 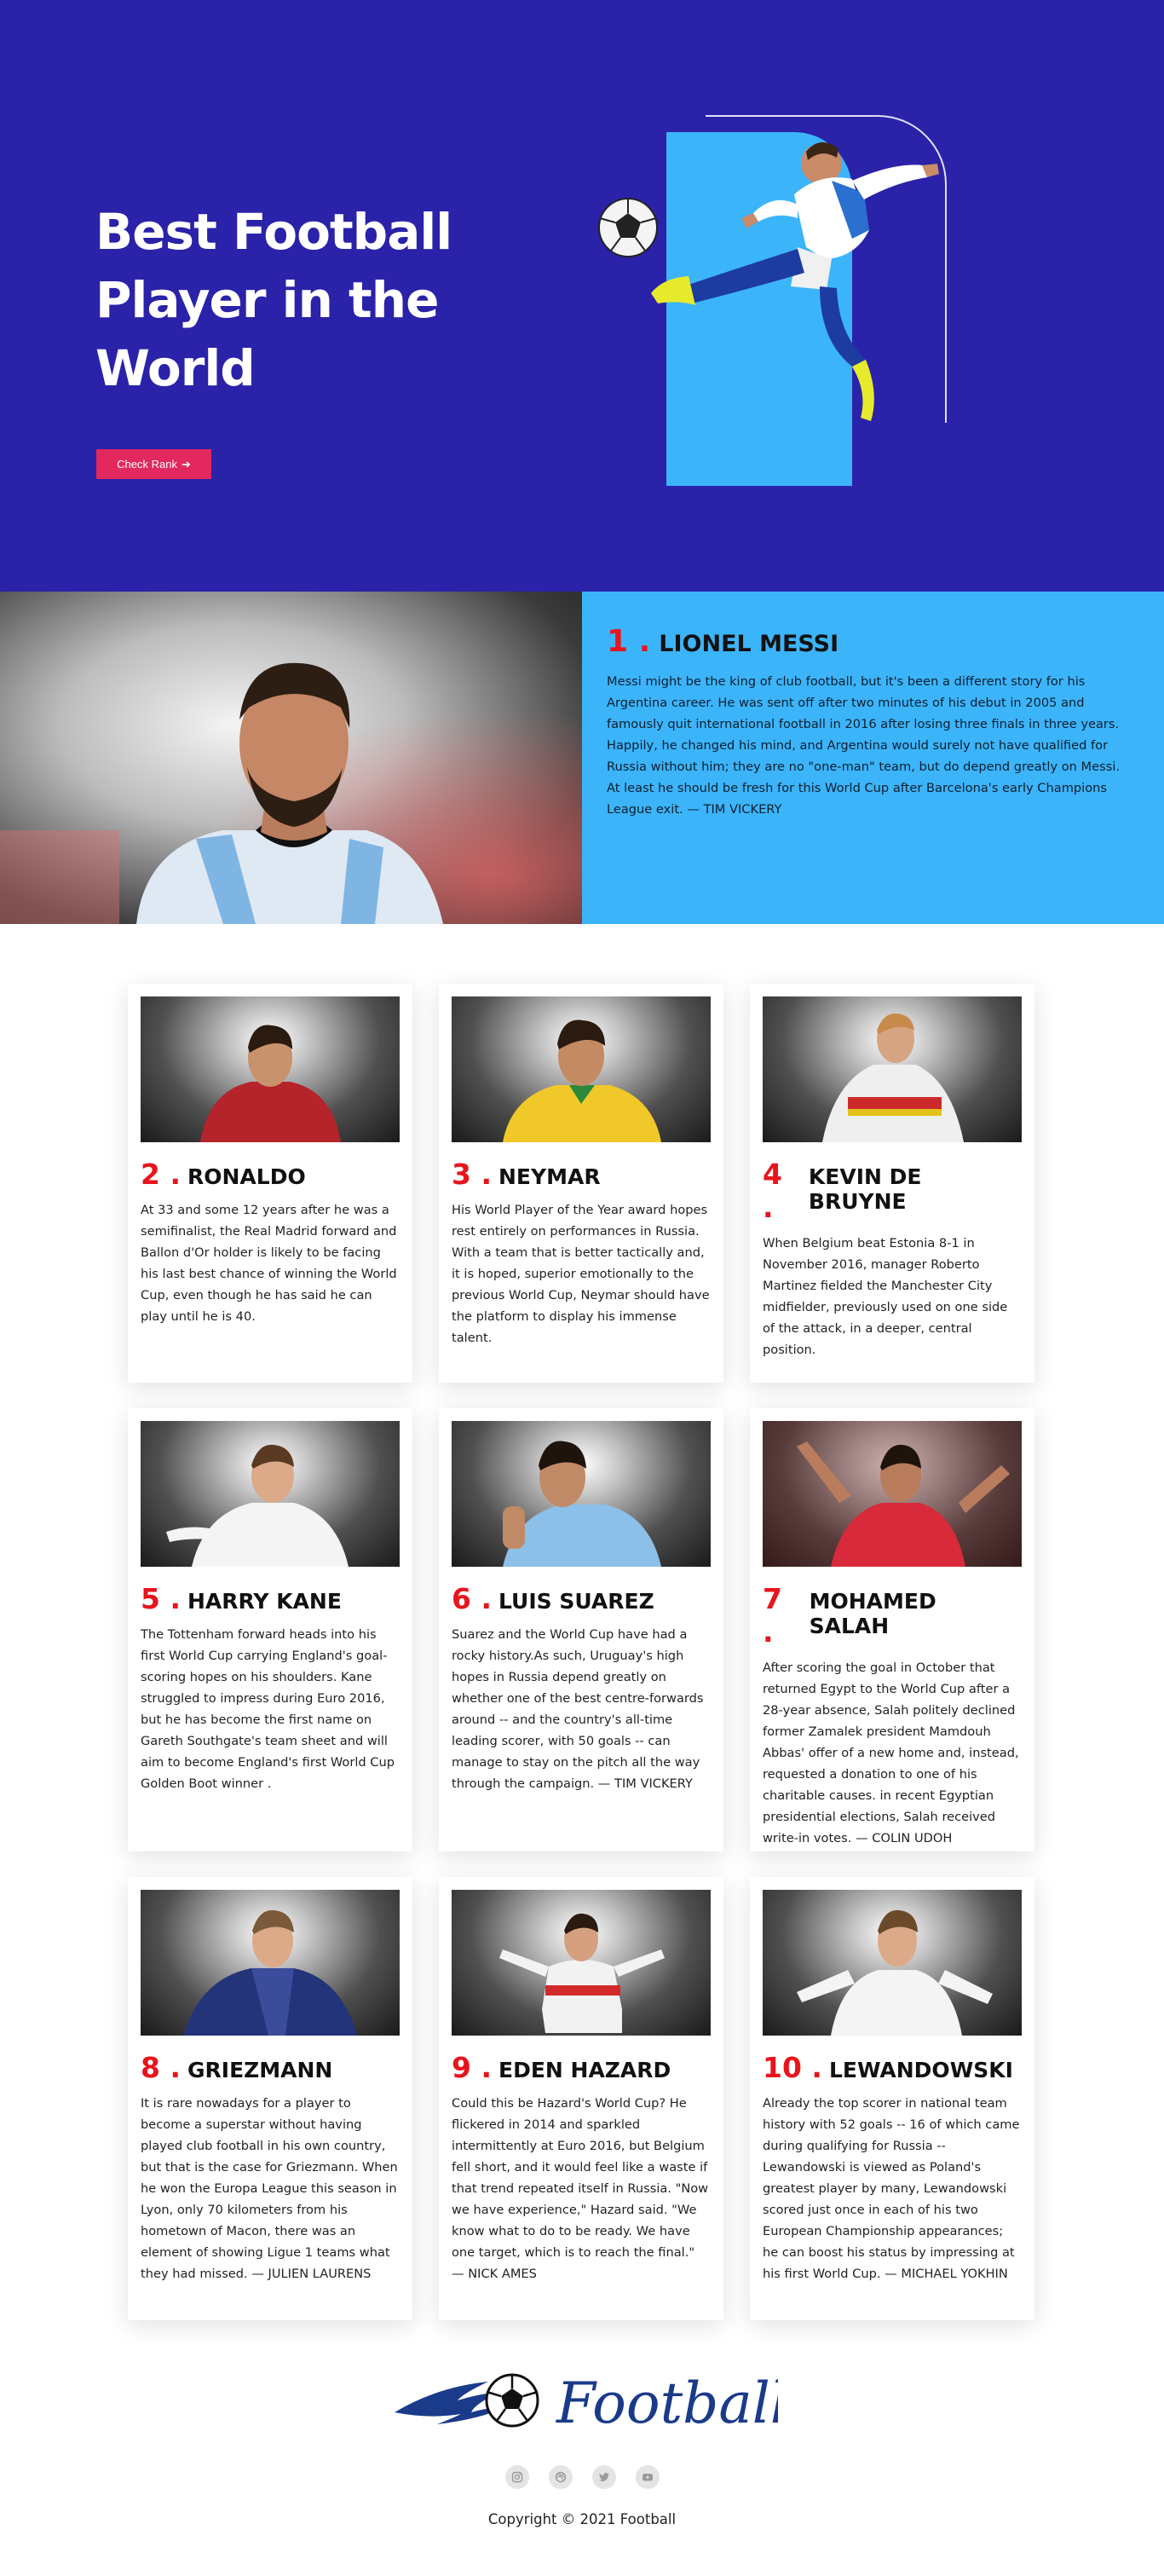 What do you see at coordinates (772, 300) in the screenshot?
I see `hero-player-illustration` at bounding box center [772, 300].